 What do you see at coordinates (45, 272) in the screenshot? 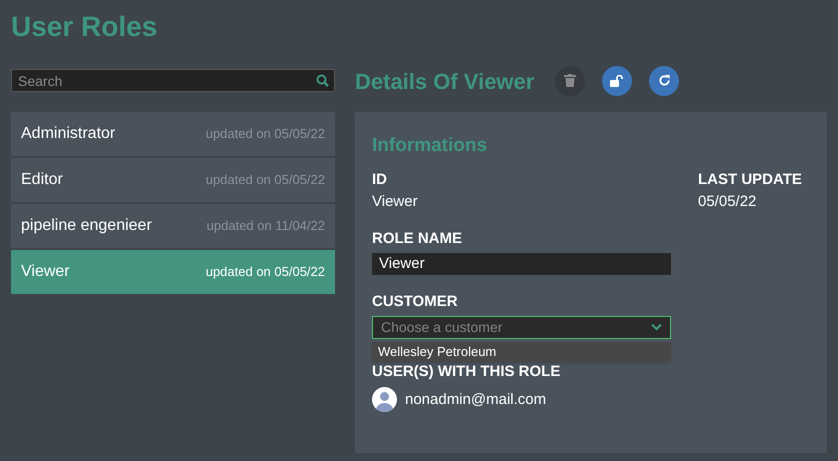
I see `role-name: Viewer` at bounding box center [45, 272].